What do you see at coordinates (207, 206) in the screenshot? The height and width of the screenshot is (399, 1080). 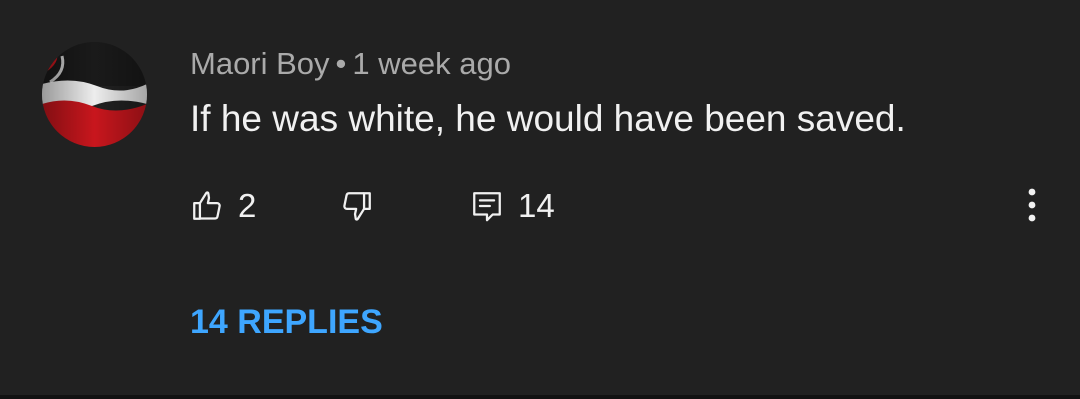 I see `thumbs-up-icon` at bounding box center [207, 206].